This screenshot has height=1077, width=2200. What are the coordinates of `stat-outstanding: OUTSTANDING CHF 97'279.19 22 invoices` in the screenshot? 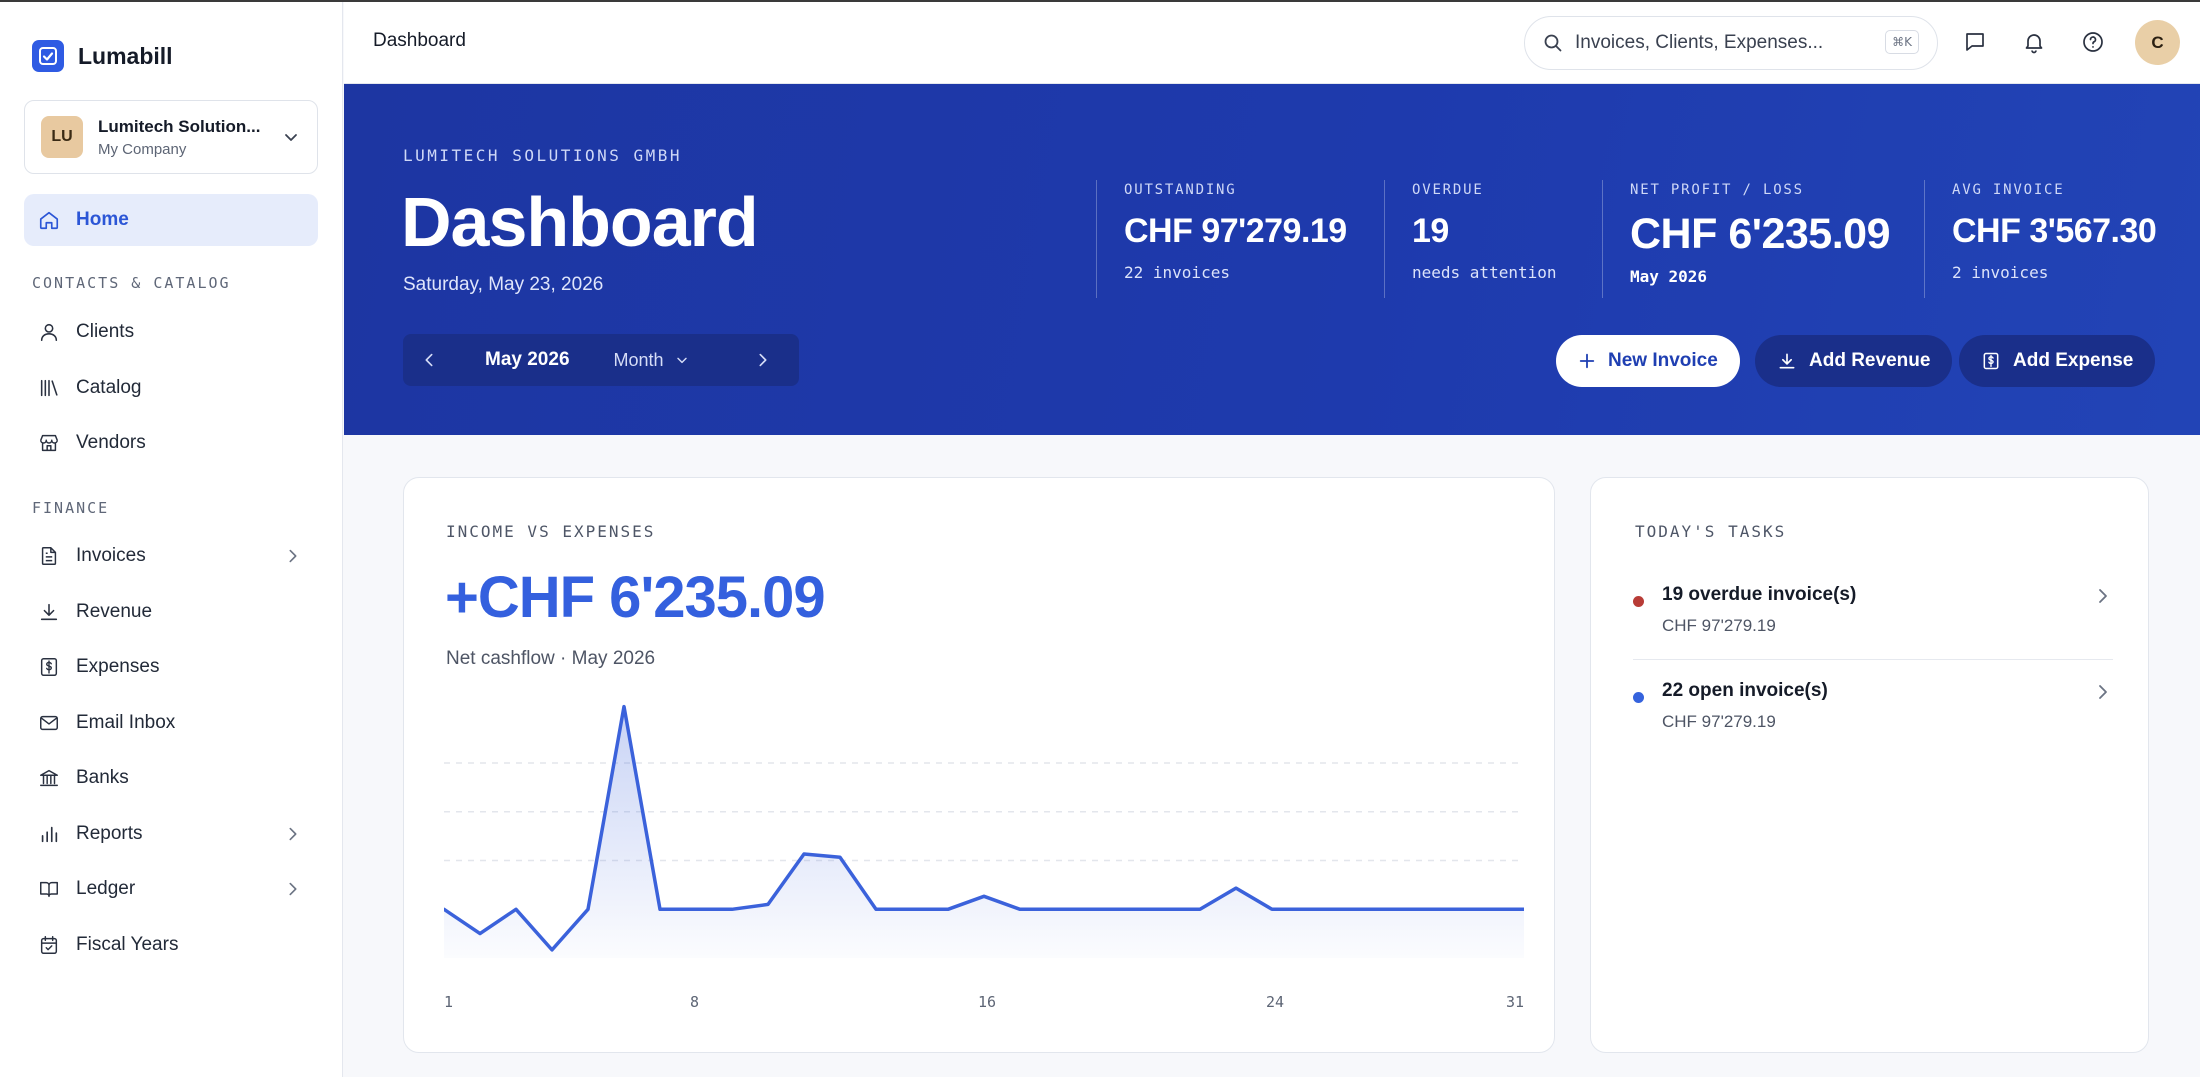 It's located at (1221, 239).